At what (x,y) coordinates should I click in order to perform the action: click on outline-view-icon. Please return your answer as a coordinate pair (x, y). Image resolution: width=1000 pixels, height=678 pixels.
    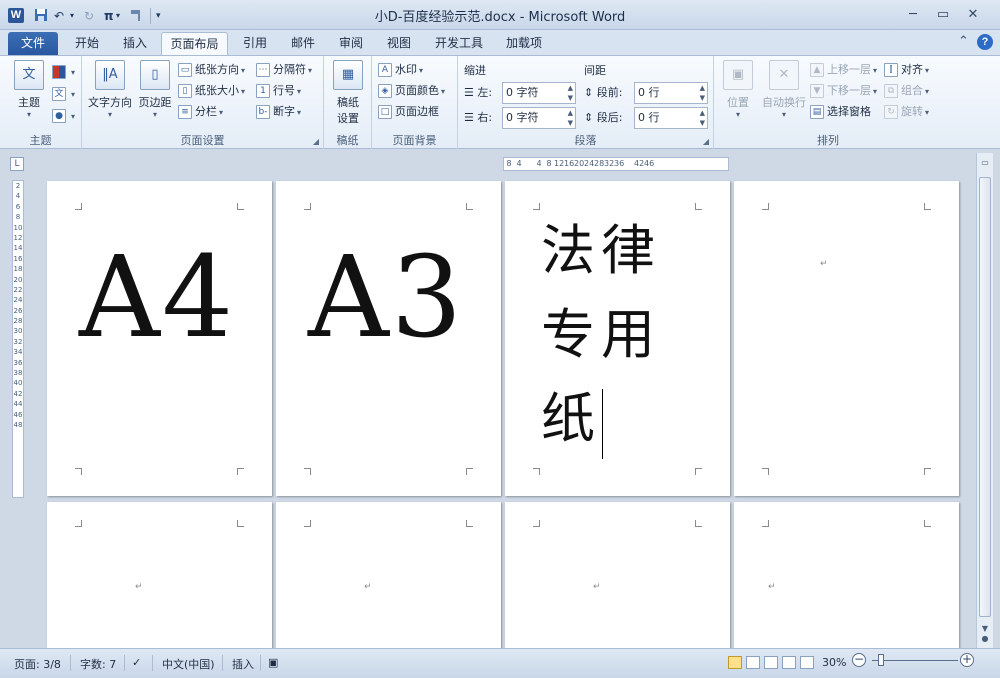
    Looking at the image, I should click on (789, 662).